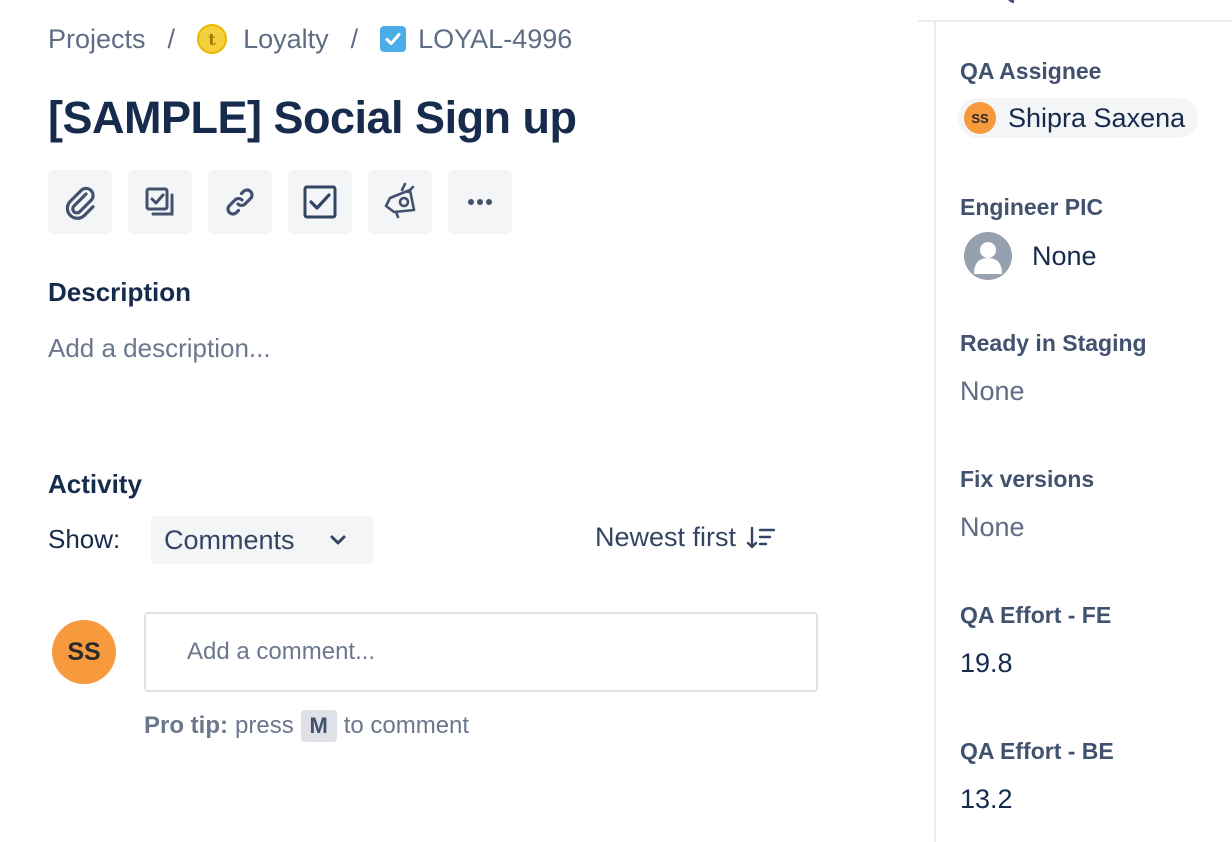 The image size is (1232, 842). Describe the element at coordinates (406, 725) in the screenshot. I see `pro-tip-suffix: to comment` at that location.